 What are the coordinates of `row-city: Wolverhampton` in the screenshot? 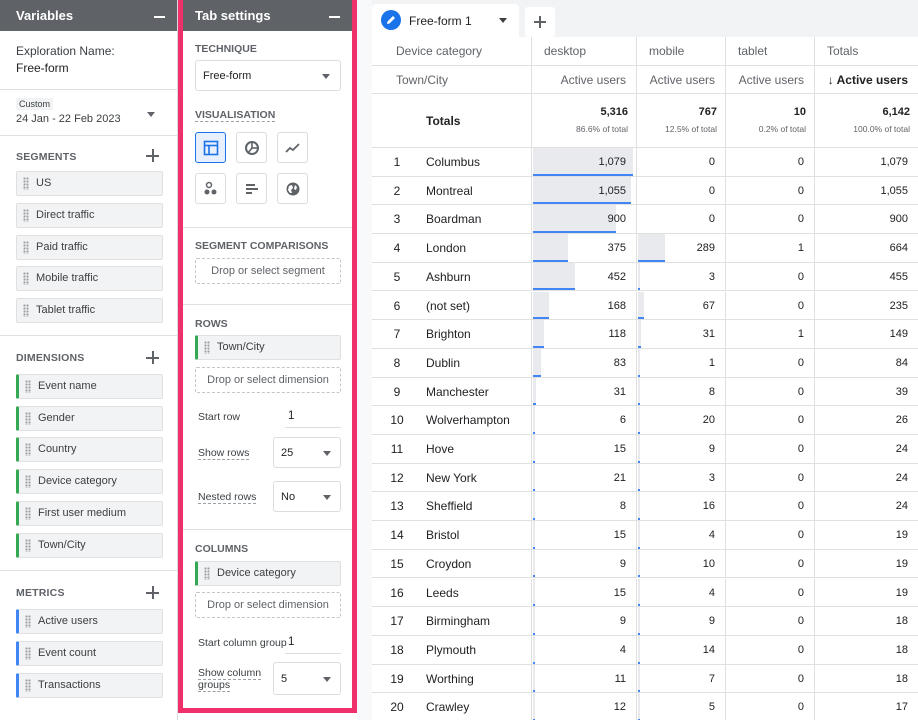 It's located at (468, 420).